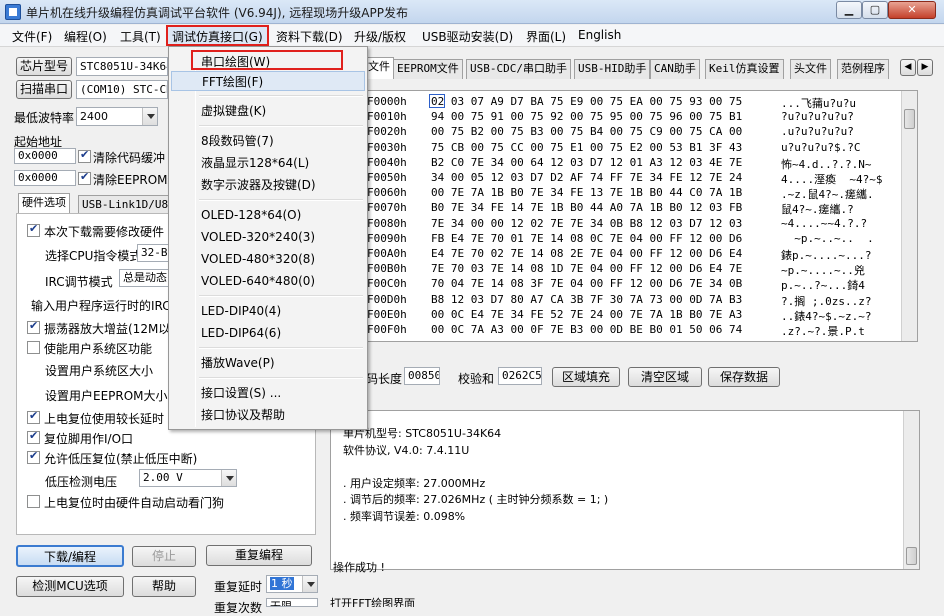  Describe the element at coordinates (831, 179) in the screenshot. I see `hex-ascii: 4....溼瘓 ~4?~$` at that location.